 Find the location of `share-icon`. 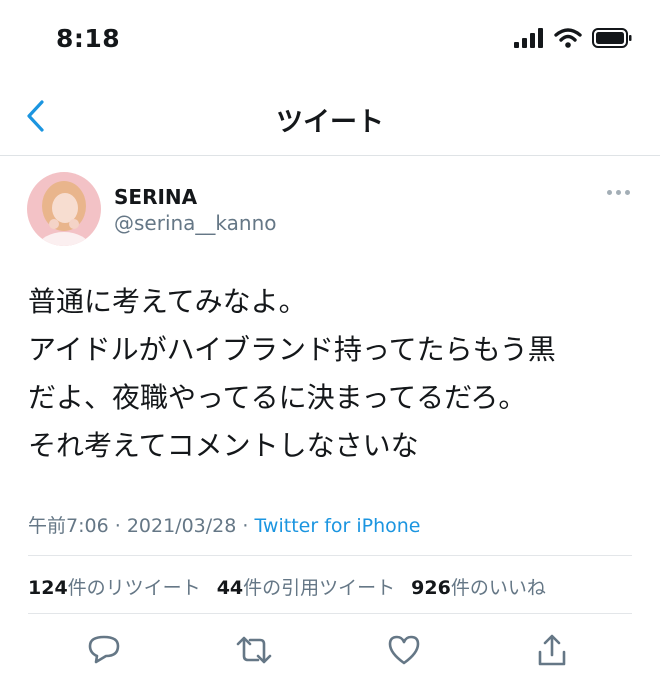

share-icon is located at coordinates (552, 650).